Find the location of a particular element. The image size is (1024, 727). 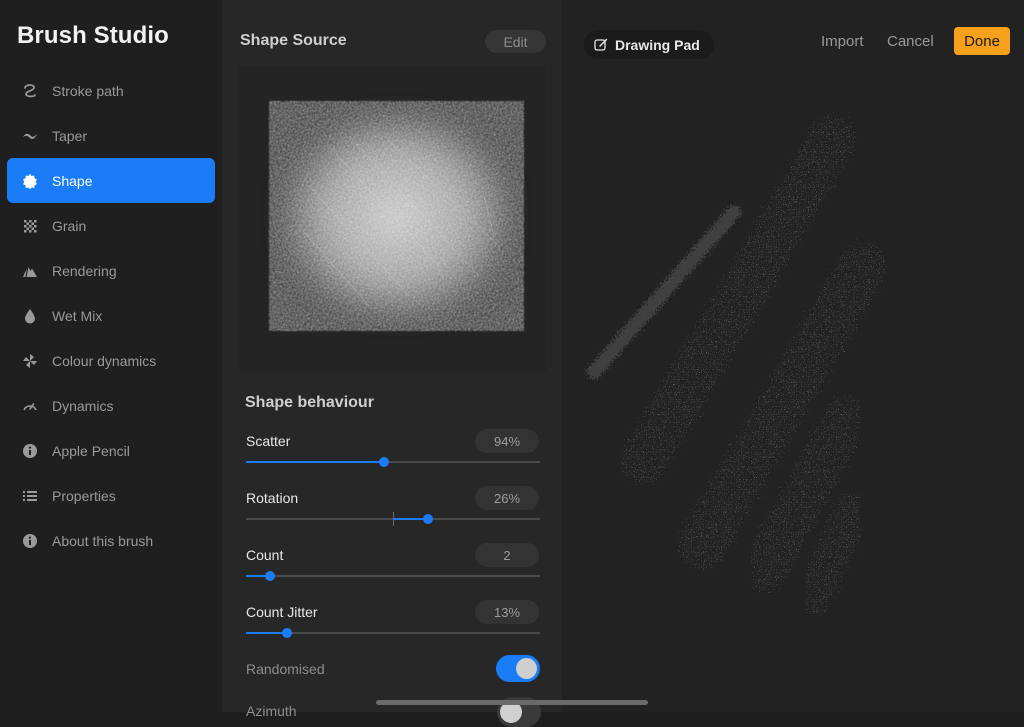

sidebar-item-wet-mix: Wet Mix is located at coordinates (111, 315).